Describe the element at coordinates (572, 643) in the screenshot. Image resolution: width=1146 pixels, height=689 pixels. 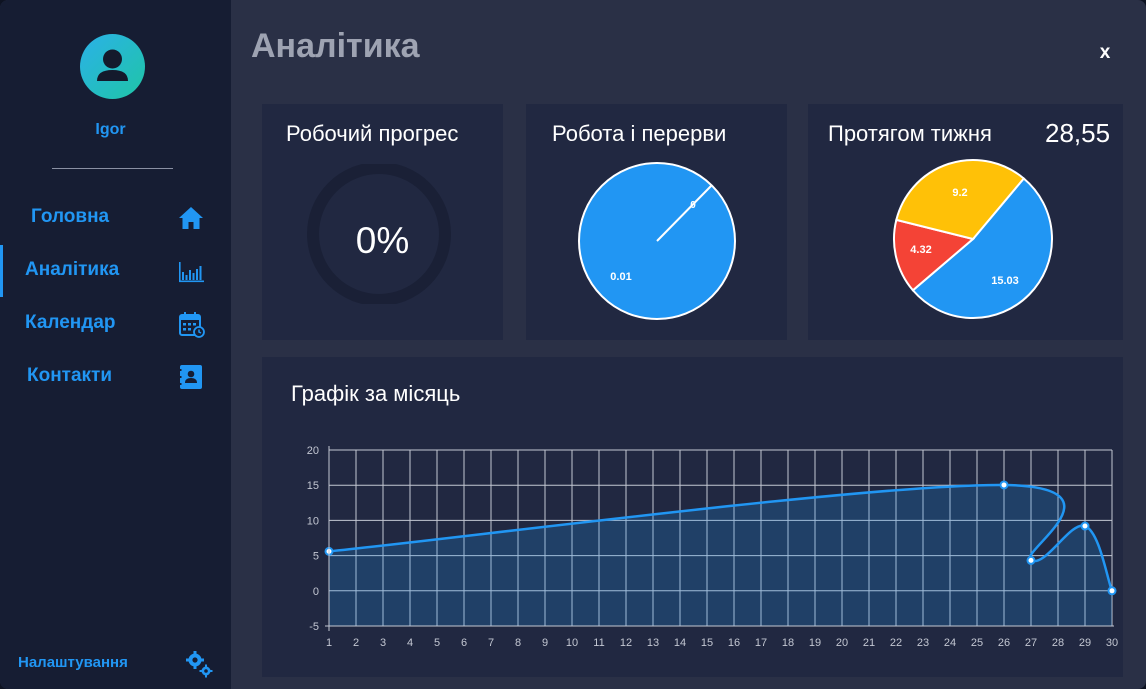
I see `x-tick-label: 10` at that location.